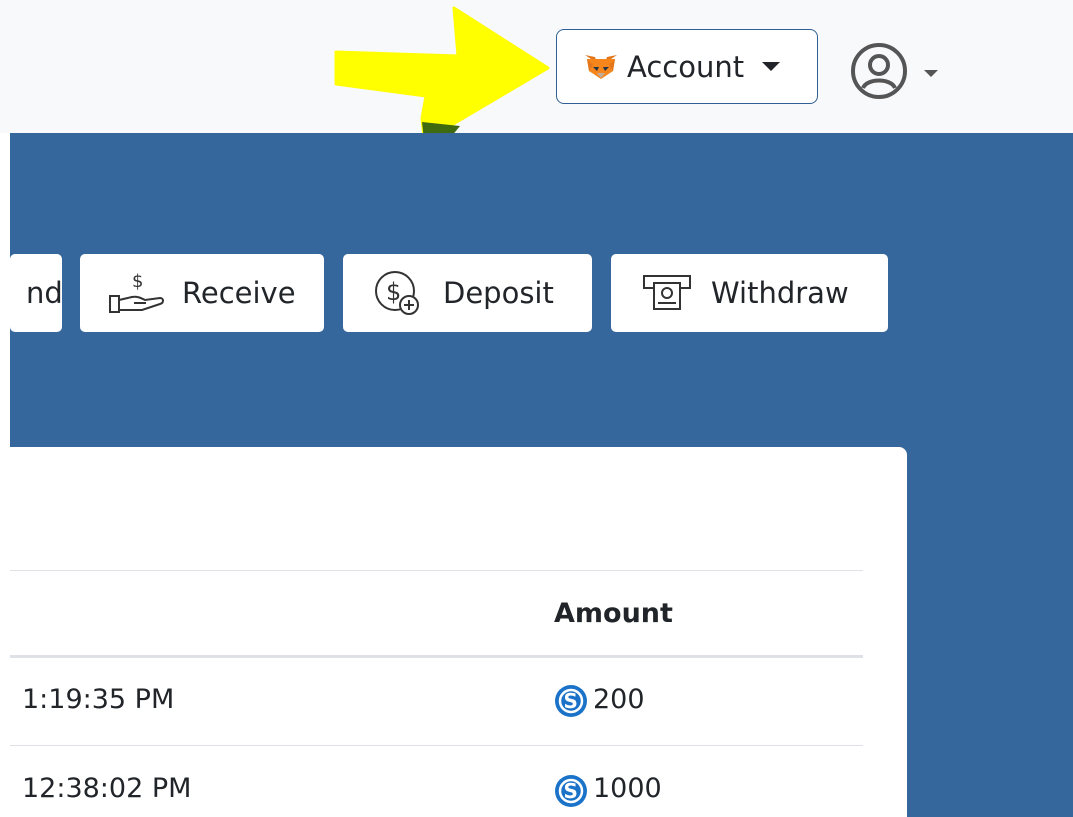 The height and width of the screenshot is (817, 1073). What do you see at coordinates (907, 71) in the screenshot?
I see `user-menu-toggle` at bounding box center [907, 71].